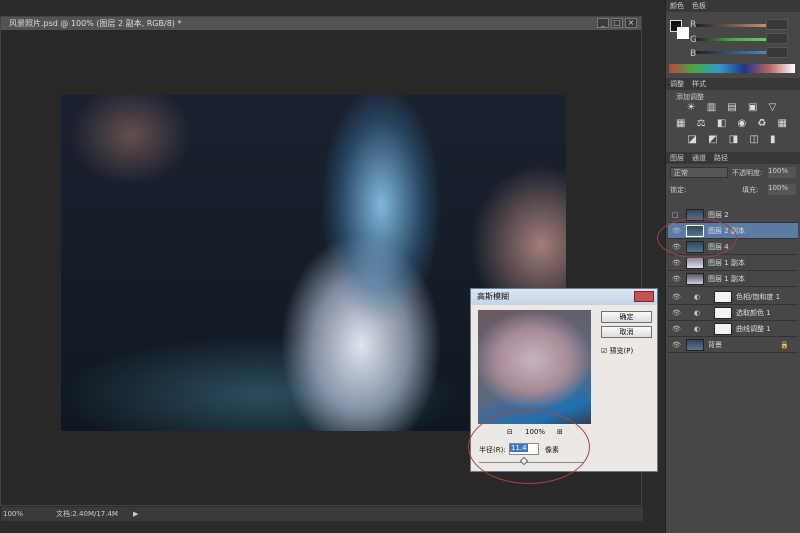 The height and width of the screenshot is (533, 800). Describe the element at coordinates (564, 297) in the screenshot. I see `dialog-title: 高斯模糊` at that location.